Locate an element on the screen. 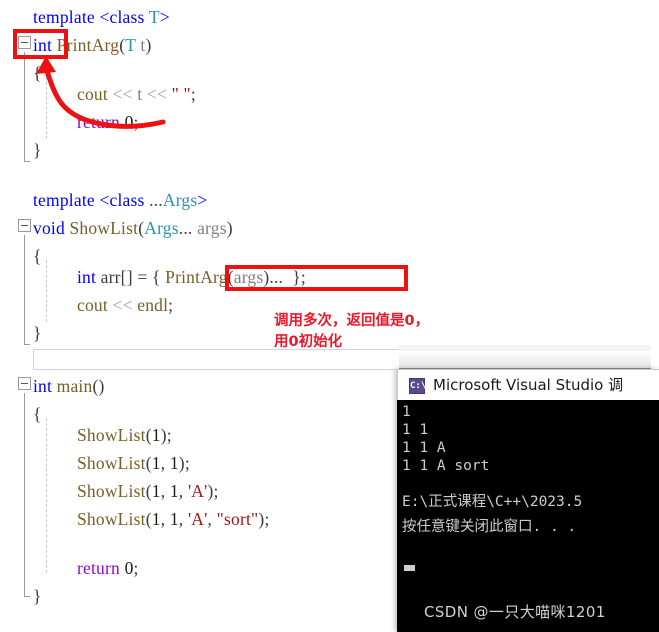  brace-open-printarg: { is located at coordinates (37, 73).